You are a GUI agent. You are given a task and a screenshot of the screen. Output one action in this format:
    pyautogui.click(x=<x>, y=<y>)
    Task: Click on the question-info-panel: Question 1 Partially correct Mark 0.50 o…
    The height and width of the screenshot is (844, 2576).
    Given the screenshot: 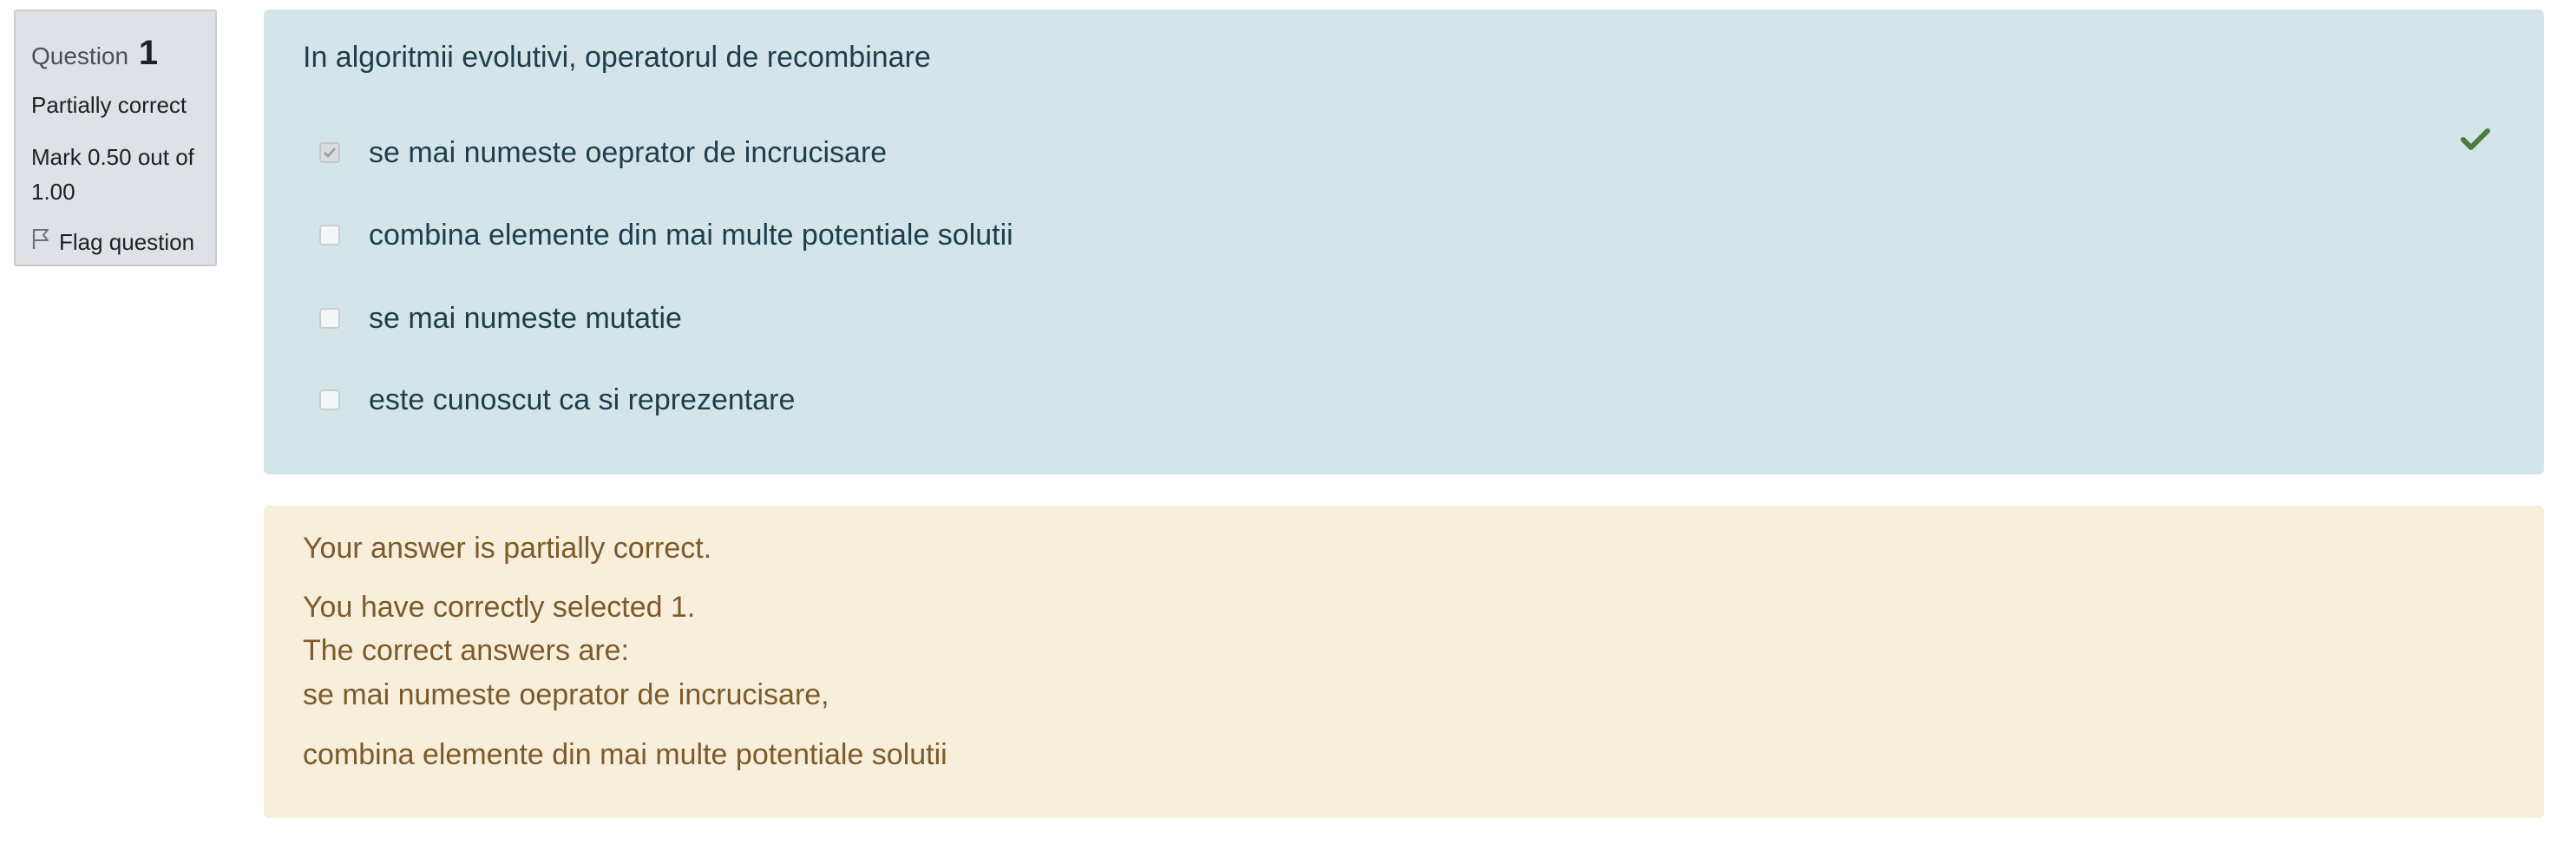 What is the action you would take?
    pyautogui.click(x=115, y=138)
    